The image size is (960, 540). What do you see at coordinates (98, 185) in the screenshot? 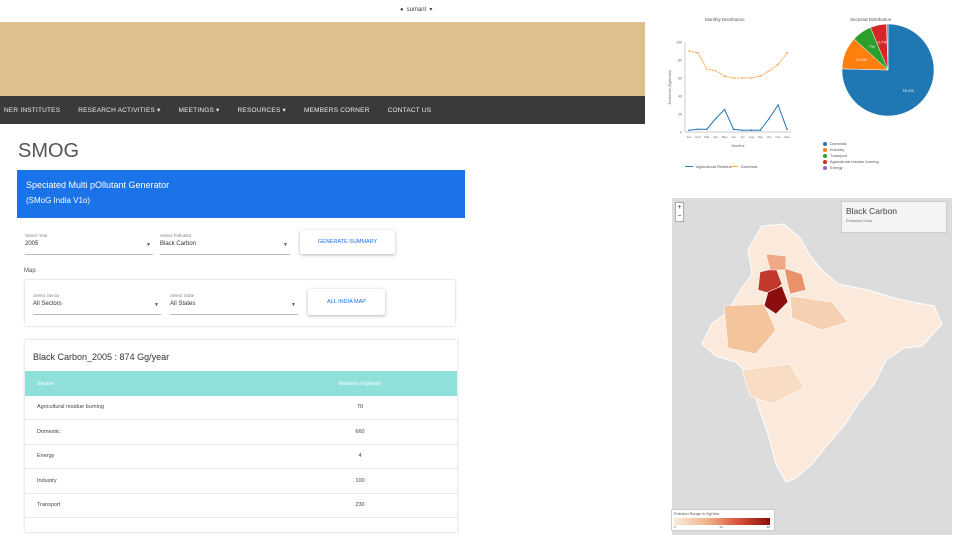
I see `panel-title: Speciated Multi pOllutant Generator` at bounding box center [98, 185].